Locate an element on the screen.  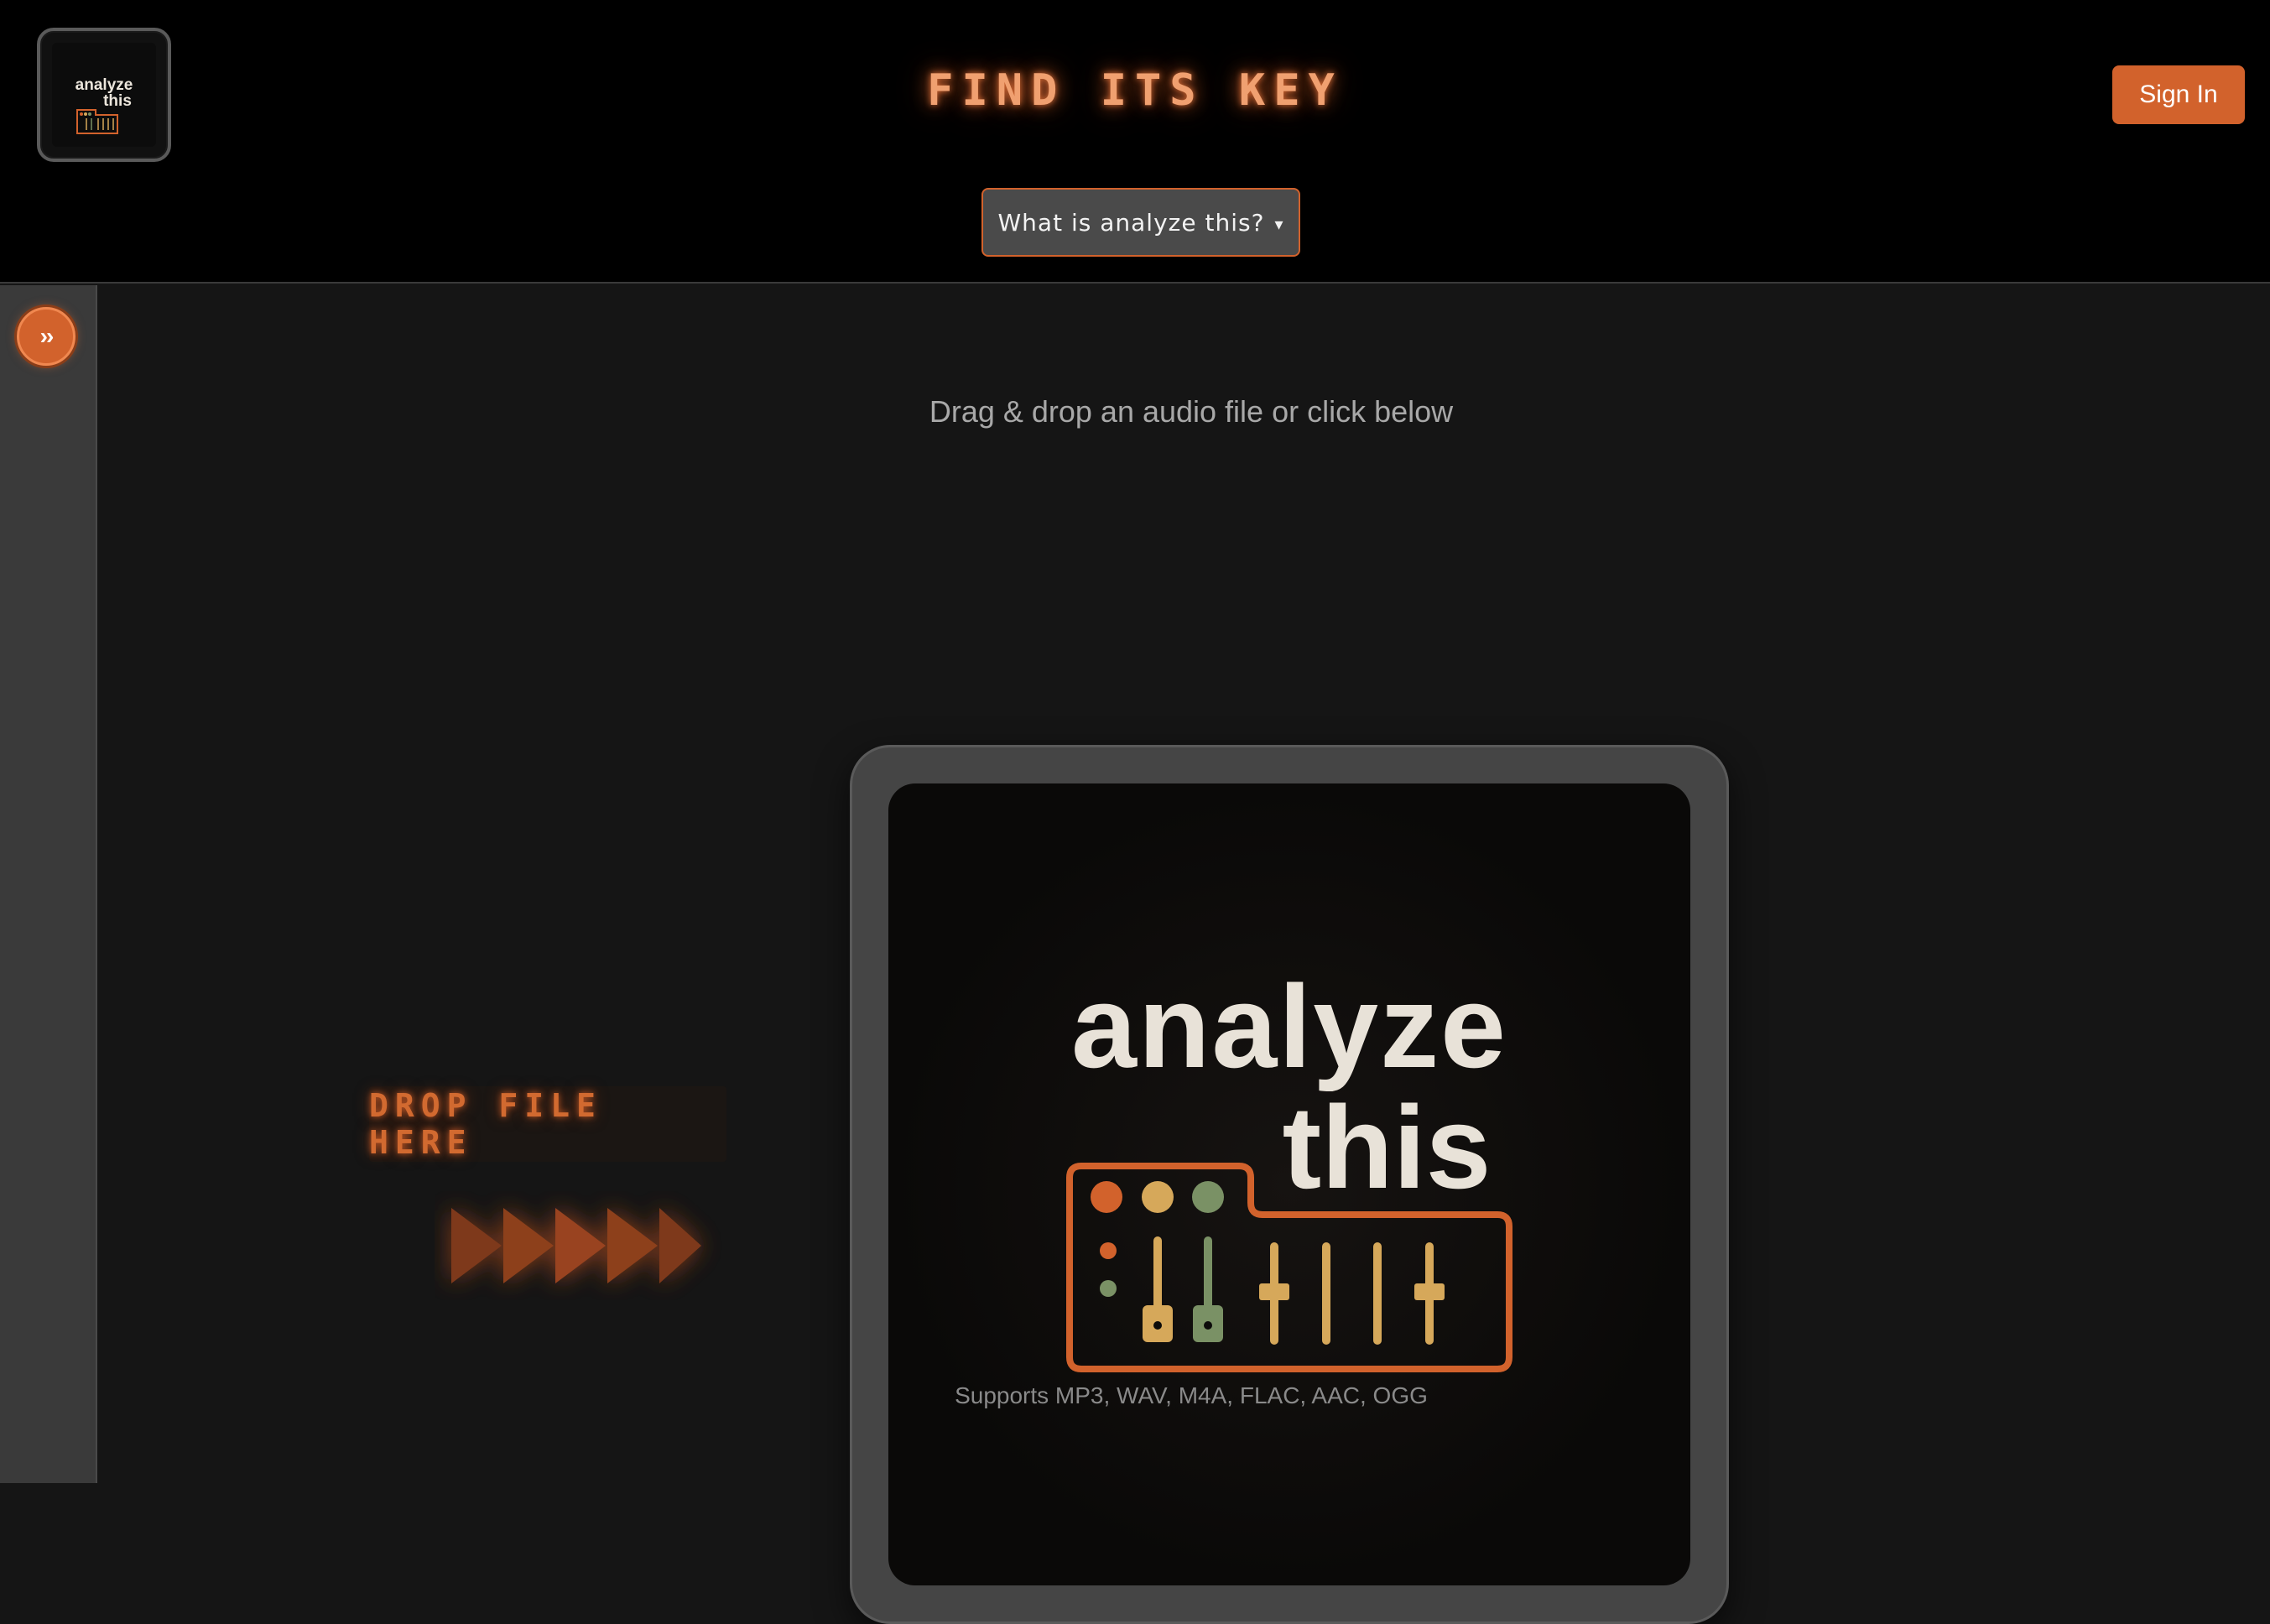
about-dropdown: What is analyze this? ▾ is located at coordinates (1140, 223).